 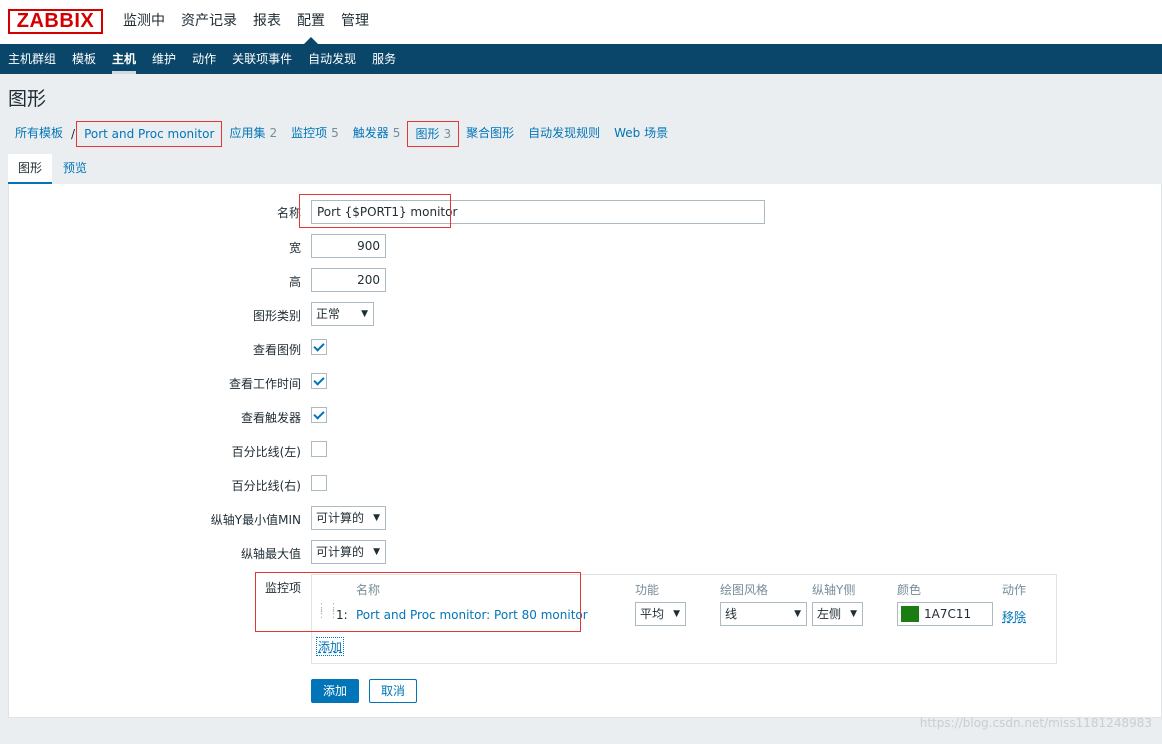 What do you see at coordinates (294, 248) in the screenshot?
I see `width-label: 宽` at bounding box center [294, 248].